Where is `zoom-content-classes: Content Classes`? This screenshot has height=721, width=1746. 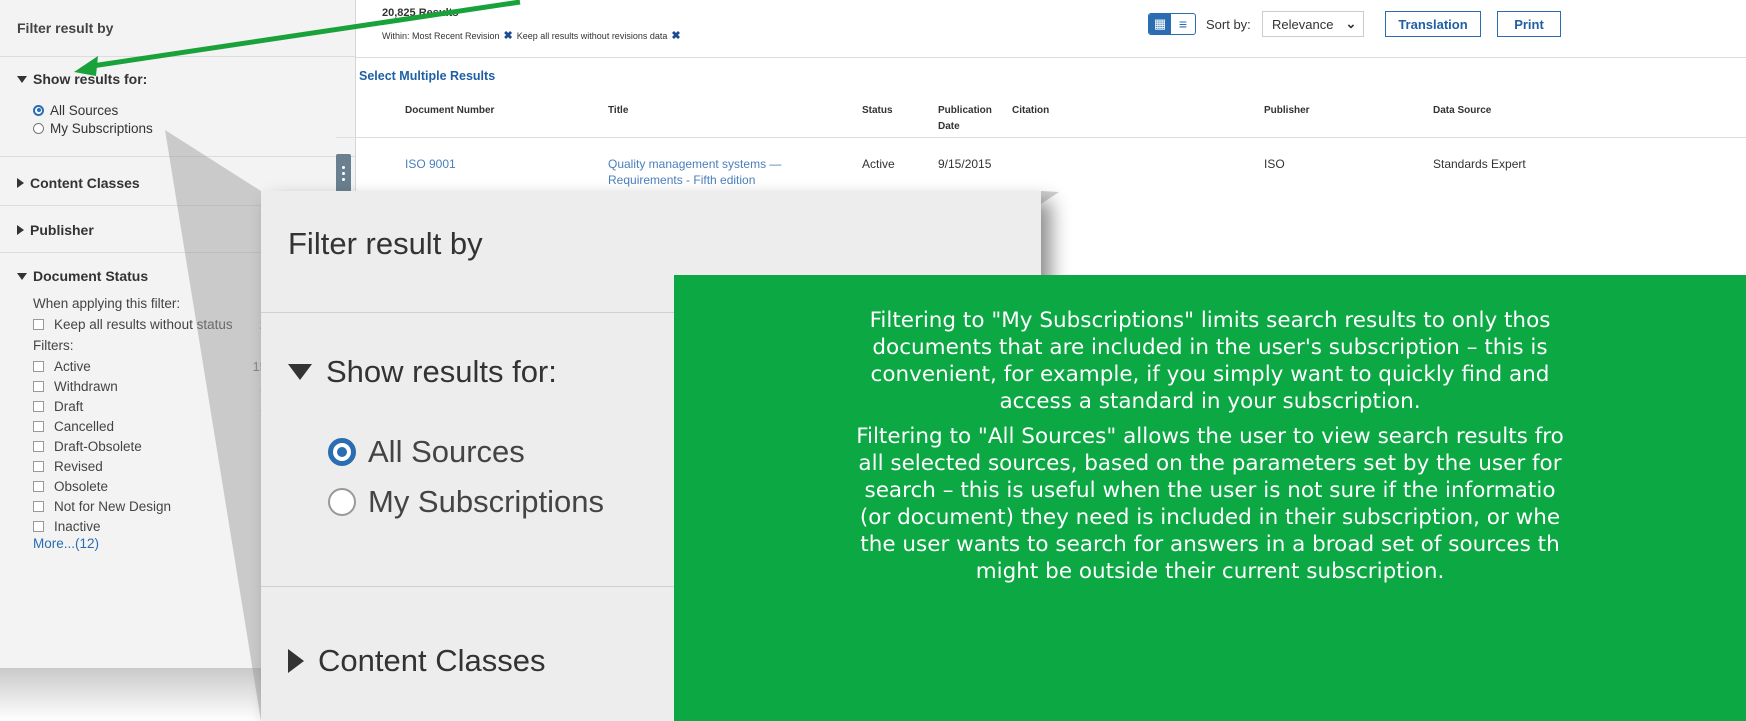
zoom-content-classes: Content Classes is located at coordinates (416, 661).